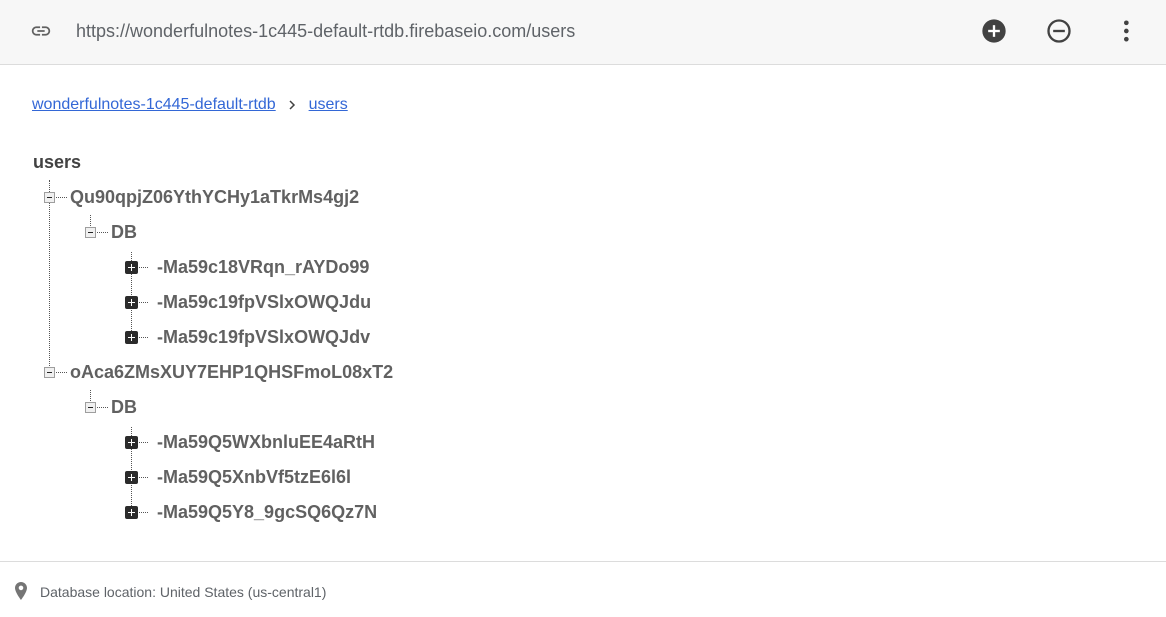  What do you see at coordinates (41, 31) in the screenshot?
I see `link-icon` at bounding box center [41, 31].